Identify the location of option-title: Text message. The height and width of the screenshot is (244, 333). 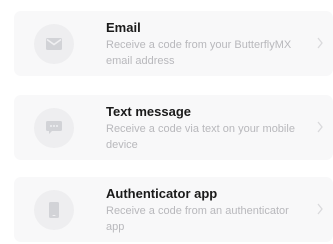
(149, 111).